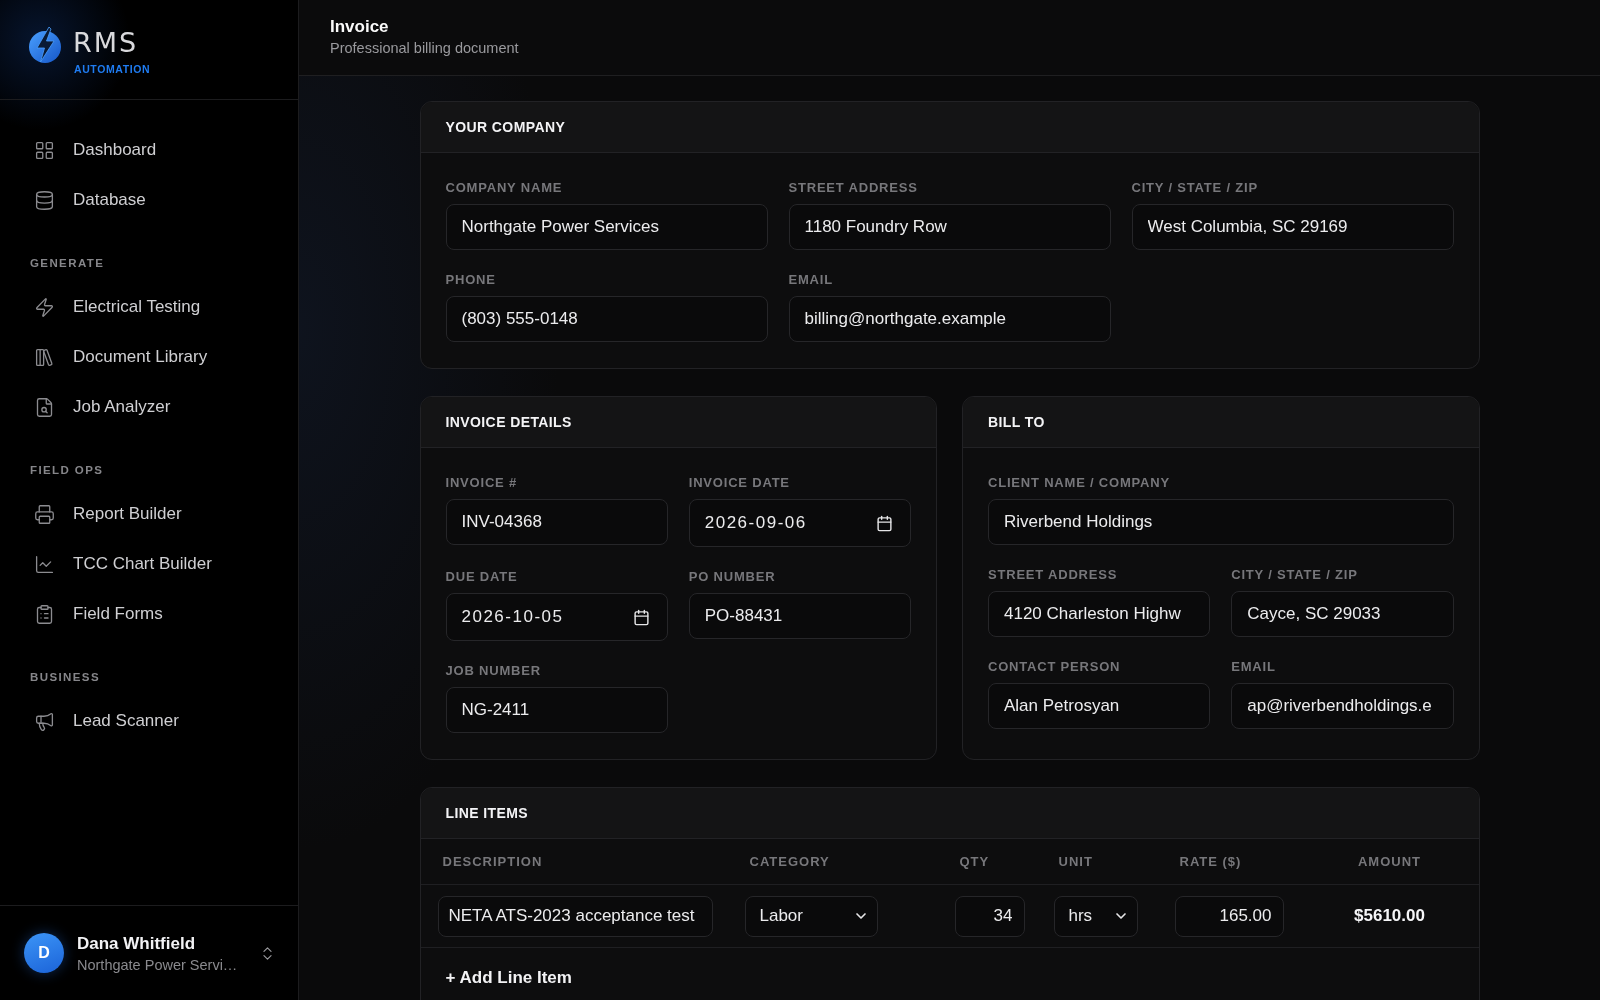 Image resolution: width=1600 pixels, height=1000 pixels. Describe the element at coordinates (504, 188) in the screenshot. I see `field-label: COMPANY NAME` at that location.